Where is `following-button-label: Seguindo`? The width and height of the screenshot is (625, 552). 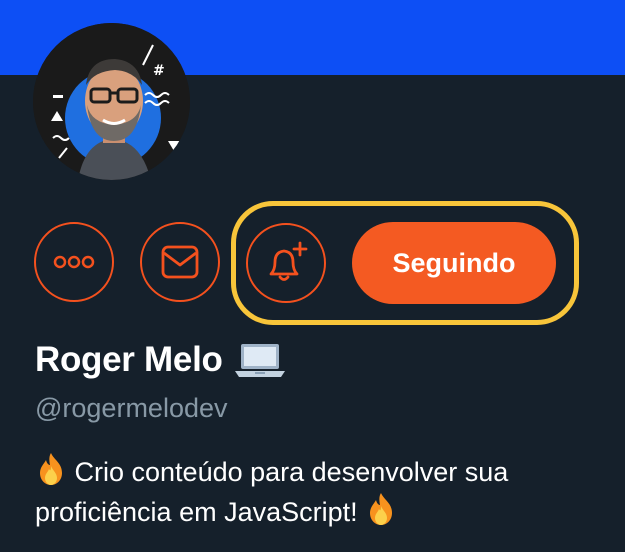
following-button-label: Seguindo is located at coordinates (454, 262).